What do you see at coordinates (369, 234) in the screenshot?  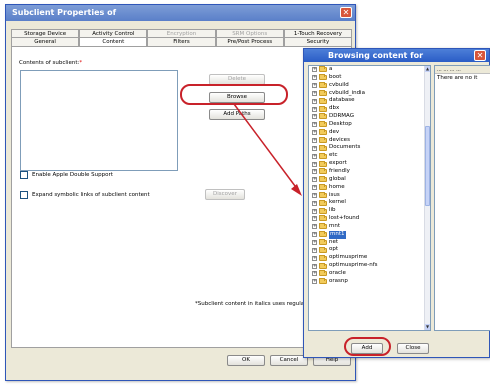 I see `tree-item: + mnt1` at bounding box center [369, 234].